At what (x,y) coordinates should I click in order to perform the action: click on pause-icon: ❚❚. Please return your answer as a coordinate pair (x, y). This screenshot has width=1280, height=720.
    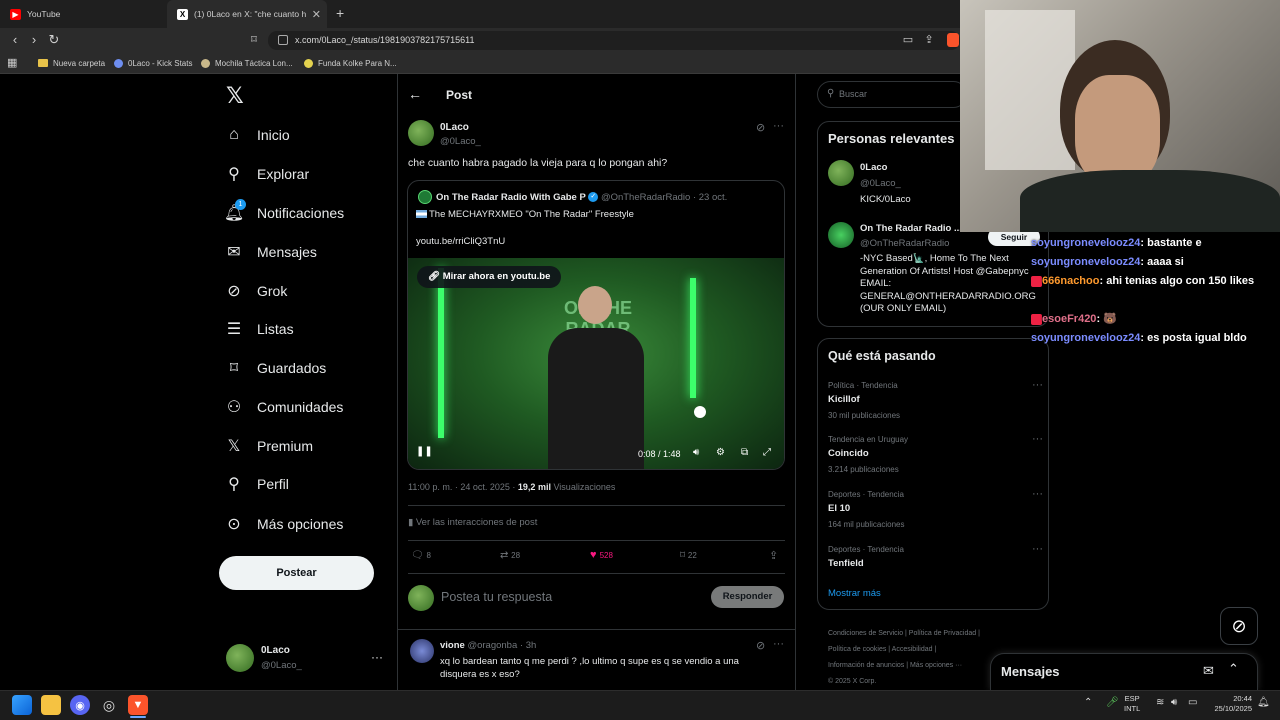
    Looking at the image, I should click on (424, 451).